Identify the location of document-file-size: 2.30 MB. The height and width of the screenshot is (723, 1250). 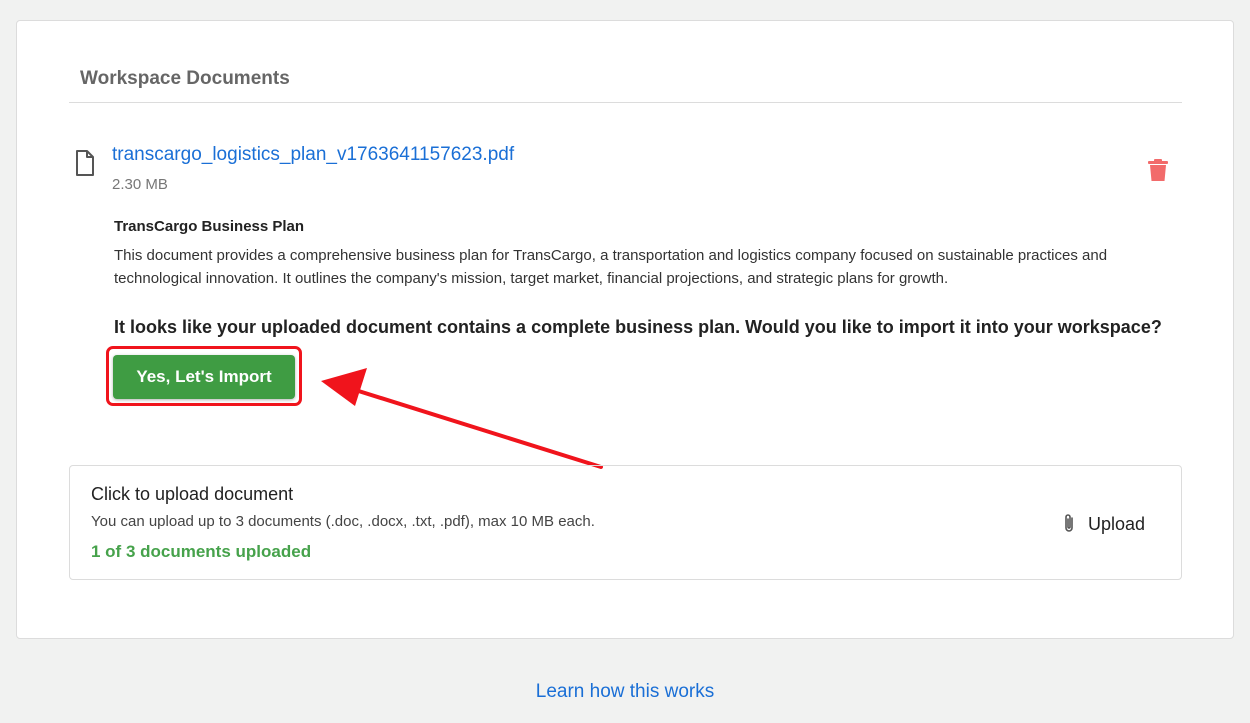
(140, 184).